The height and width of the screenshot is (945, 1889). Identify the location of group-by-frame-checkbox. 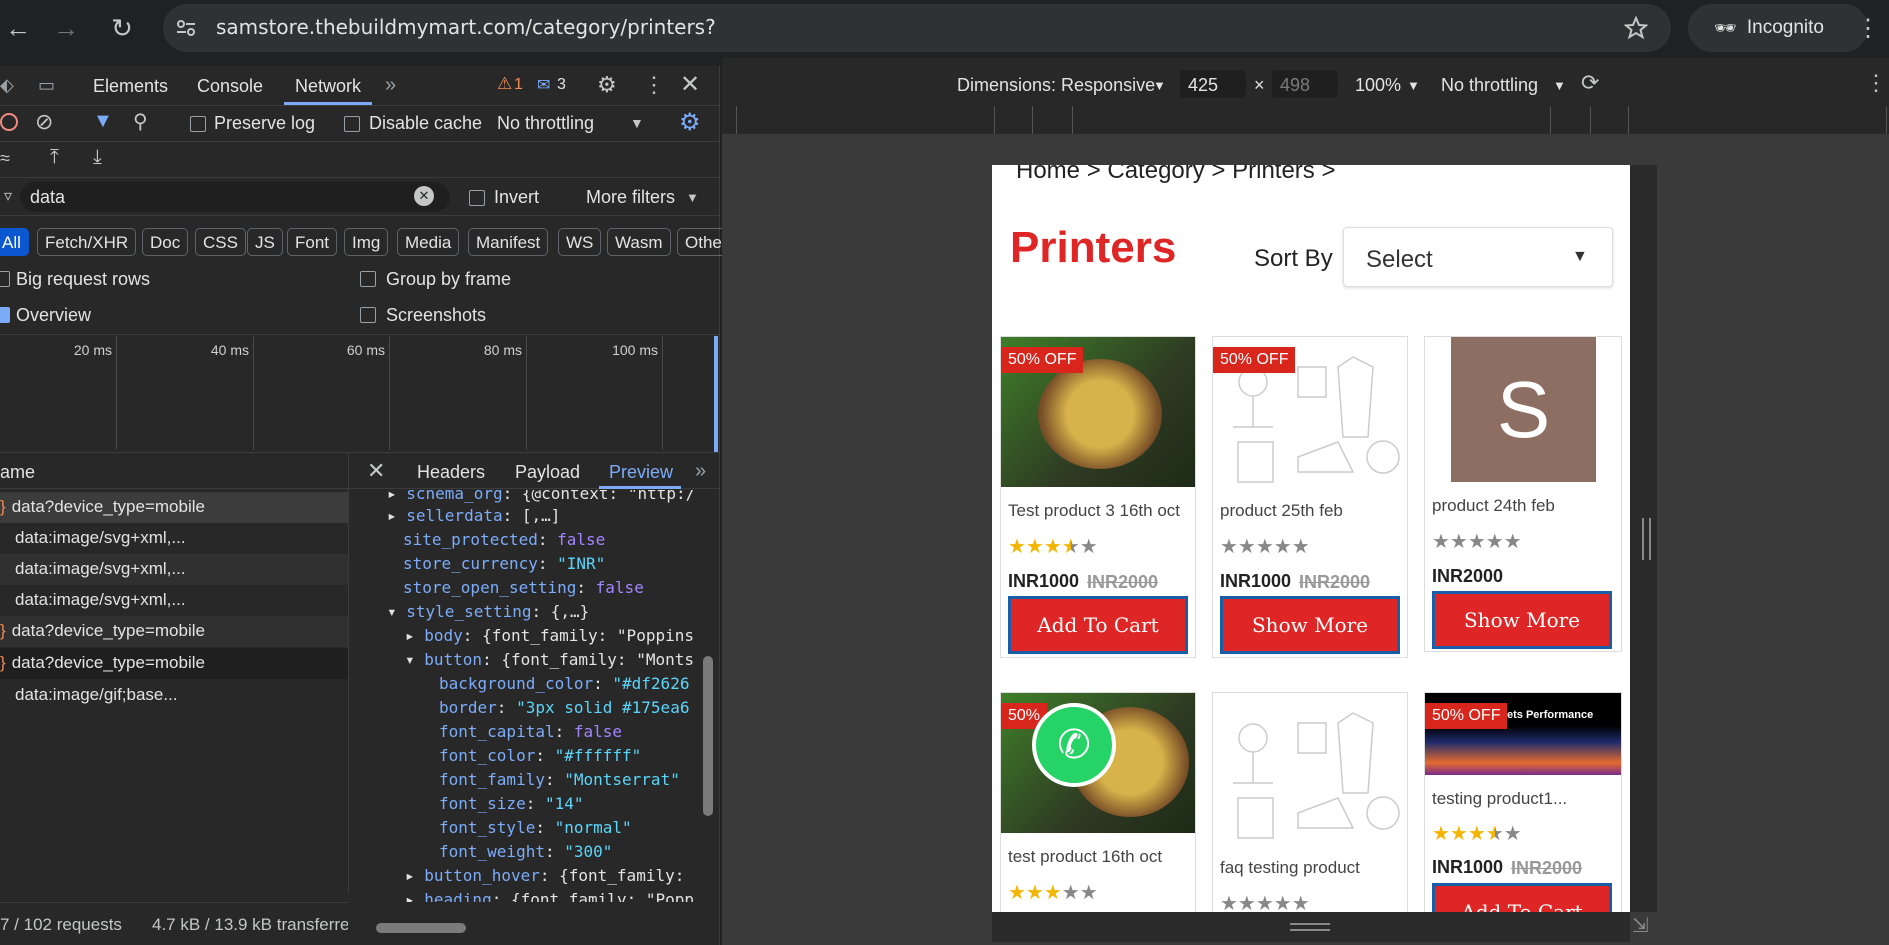
(368, 279).